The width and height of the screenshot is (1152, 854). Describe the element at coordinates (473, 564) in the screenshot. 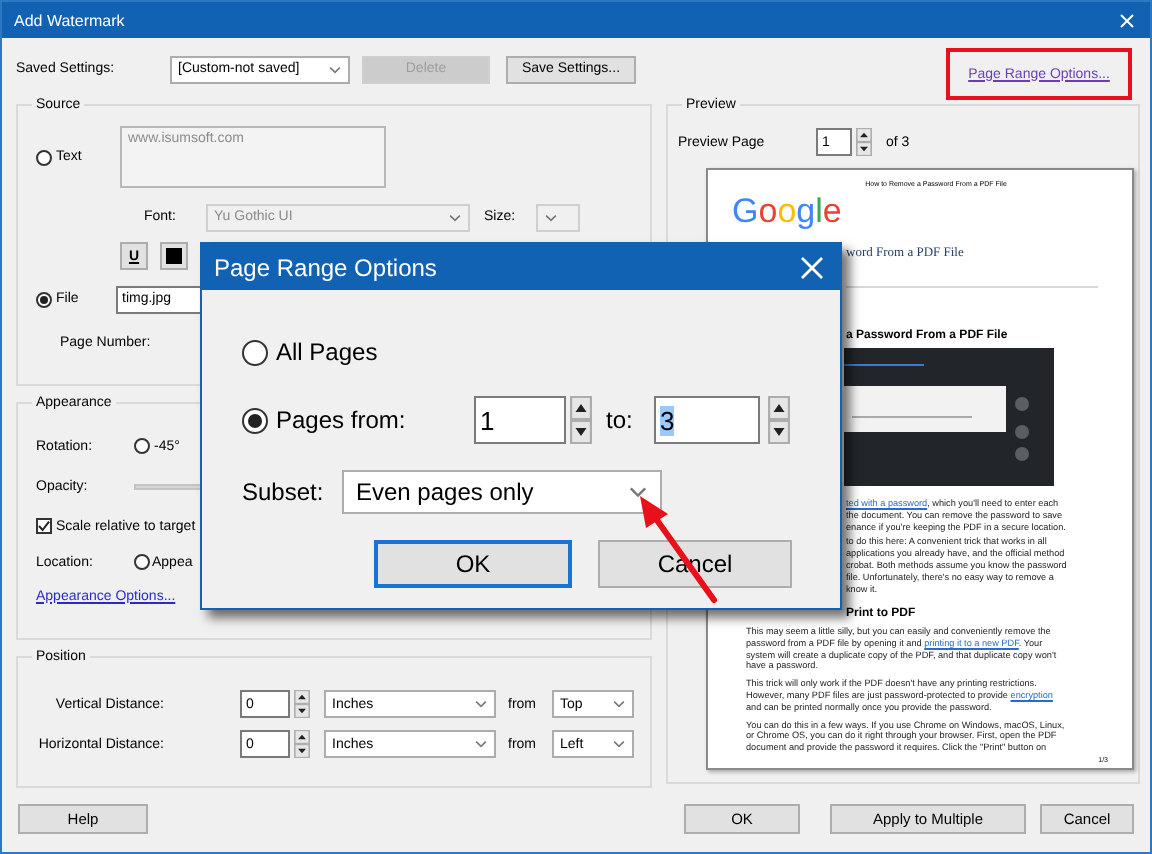

I see `dialog-button: OK` at that location.